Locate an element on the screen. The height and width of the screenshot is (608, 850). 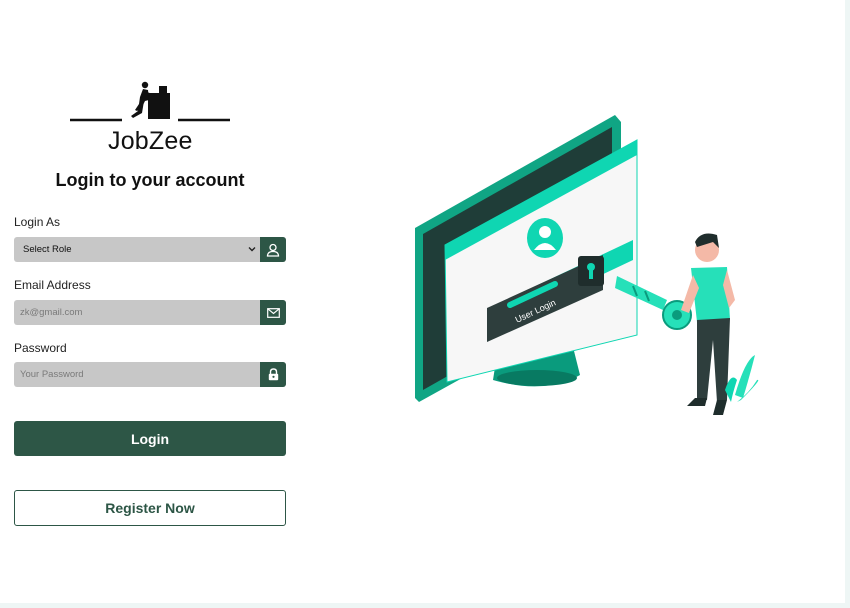
user-icon is located at coordinates (273, 249).